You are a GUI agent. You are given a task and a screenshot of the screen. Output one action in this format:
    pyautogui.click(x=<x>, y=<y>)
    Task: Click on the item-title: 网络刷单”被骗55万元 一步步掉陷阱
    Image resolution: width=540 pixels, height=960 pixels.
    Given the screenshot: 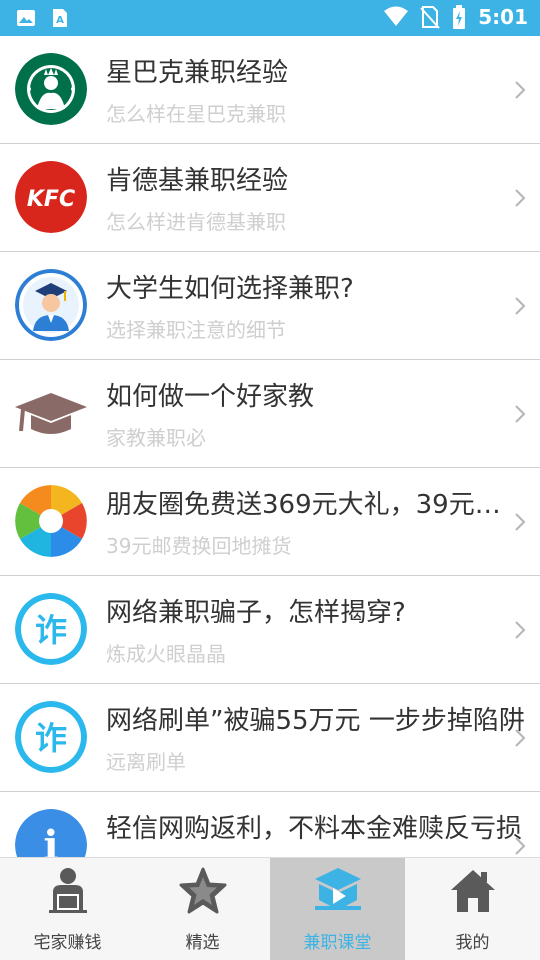 What is the action you would take?
    pyautogui.click(x=315, y=721)
    